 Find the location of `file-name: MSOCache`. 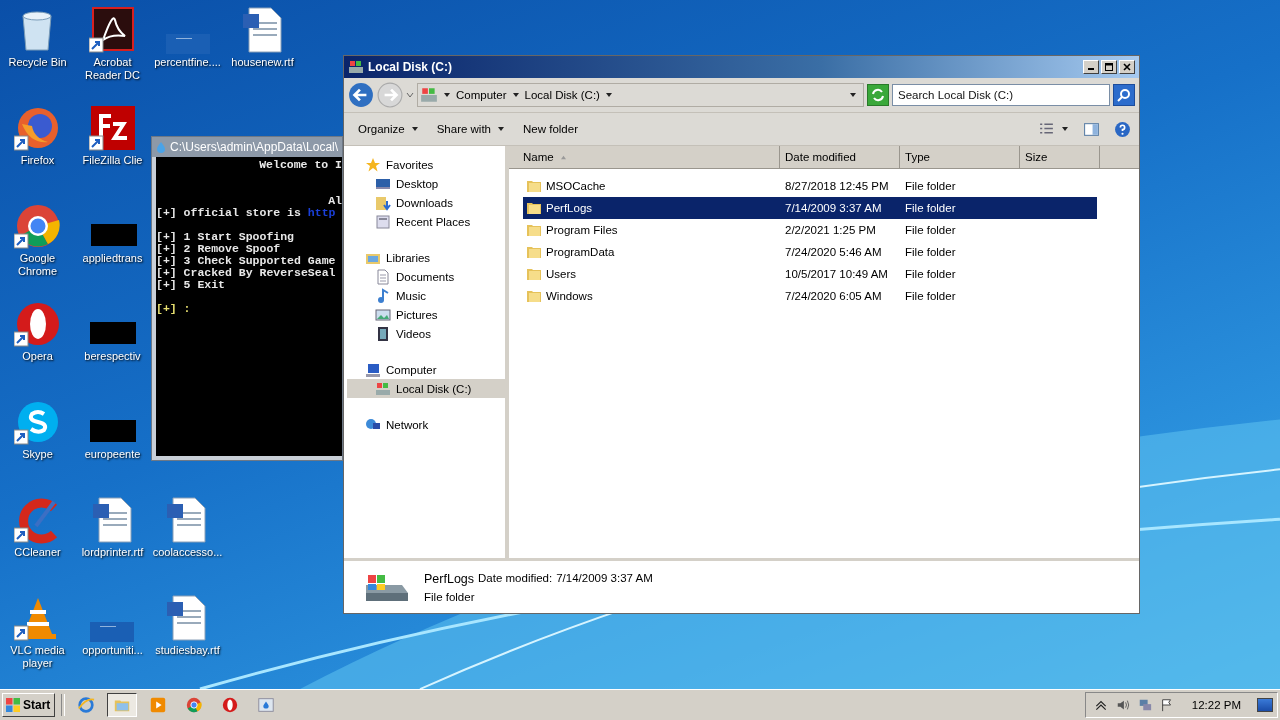

file-name: MSOCache is located at coordinates (576, 186).